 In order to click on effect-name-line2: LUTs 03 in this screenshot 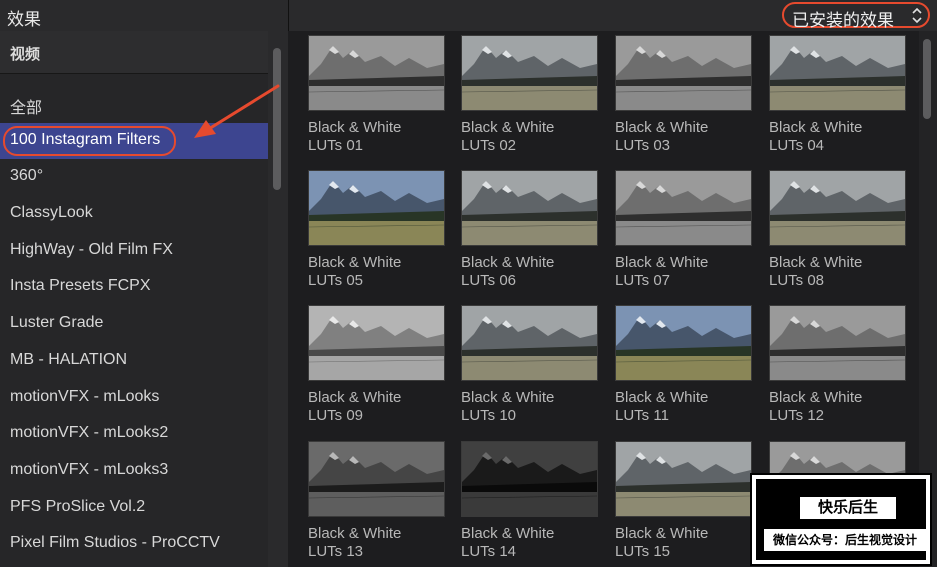, I will do `click(643, 145)`.